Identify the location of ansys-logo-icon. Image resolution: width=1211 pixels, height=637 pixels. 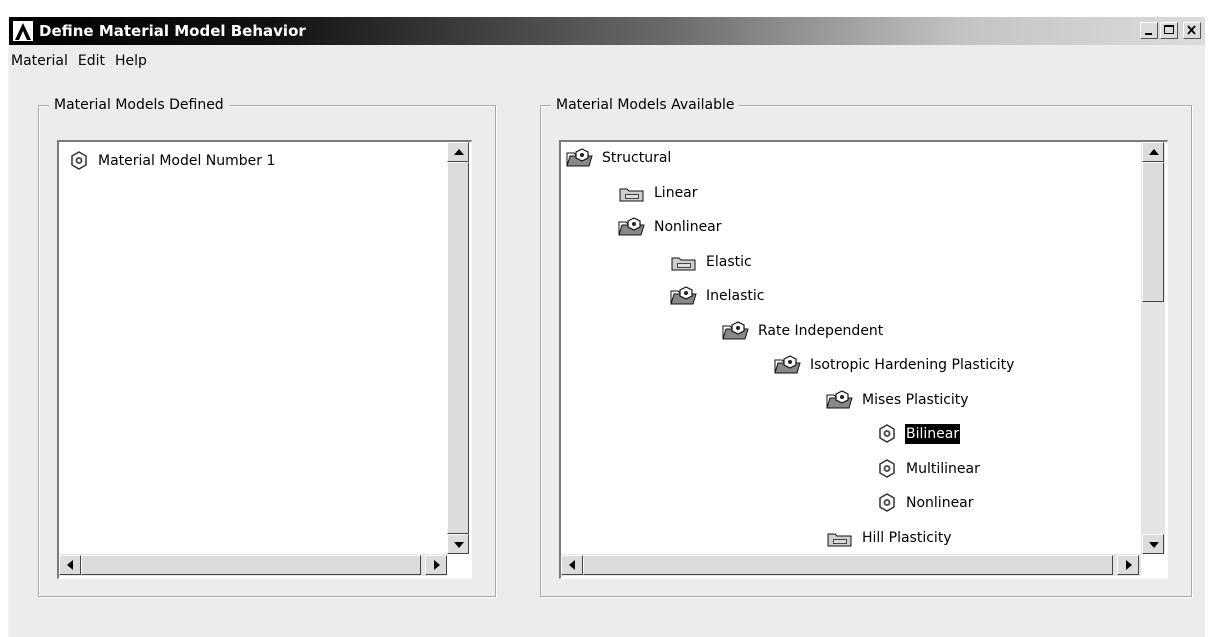
(23, 31).